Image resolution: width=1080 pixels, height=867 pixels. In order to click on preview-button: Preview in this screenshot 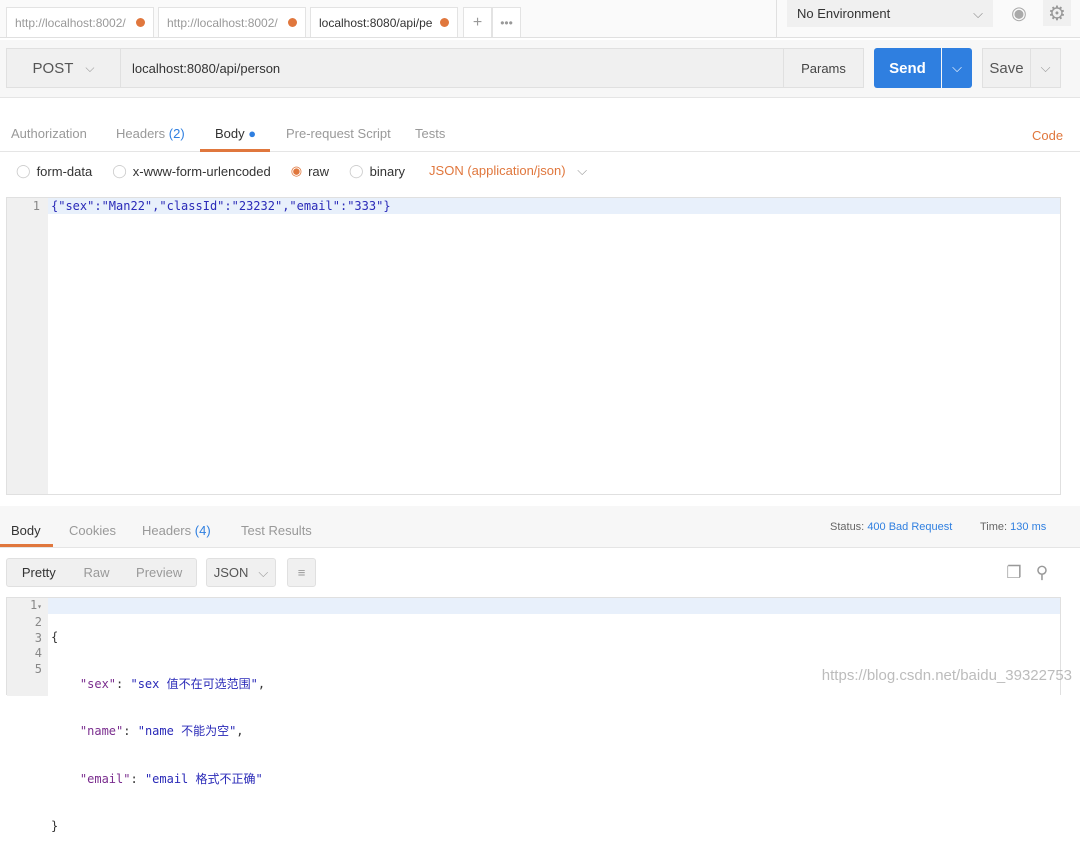, I will do `click(159, 572)`.